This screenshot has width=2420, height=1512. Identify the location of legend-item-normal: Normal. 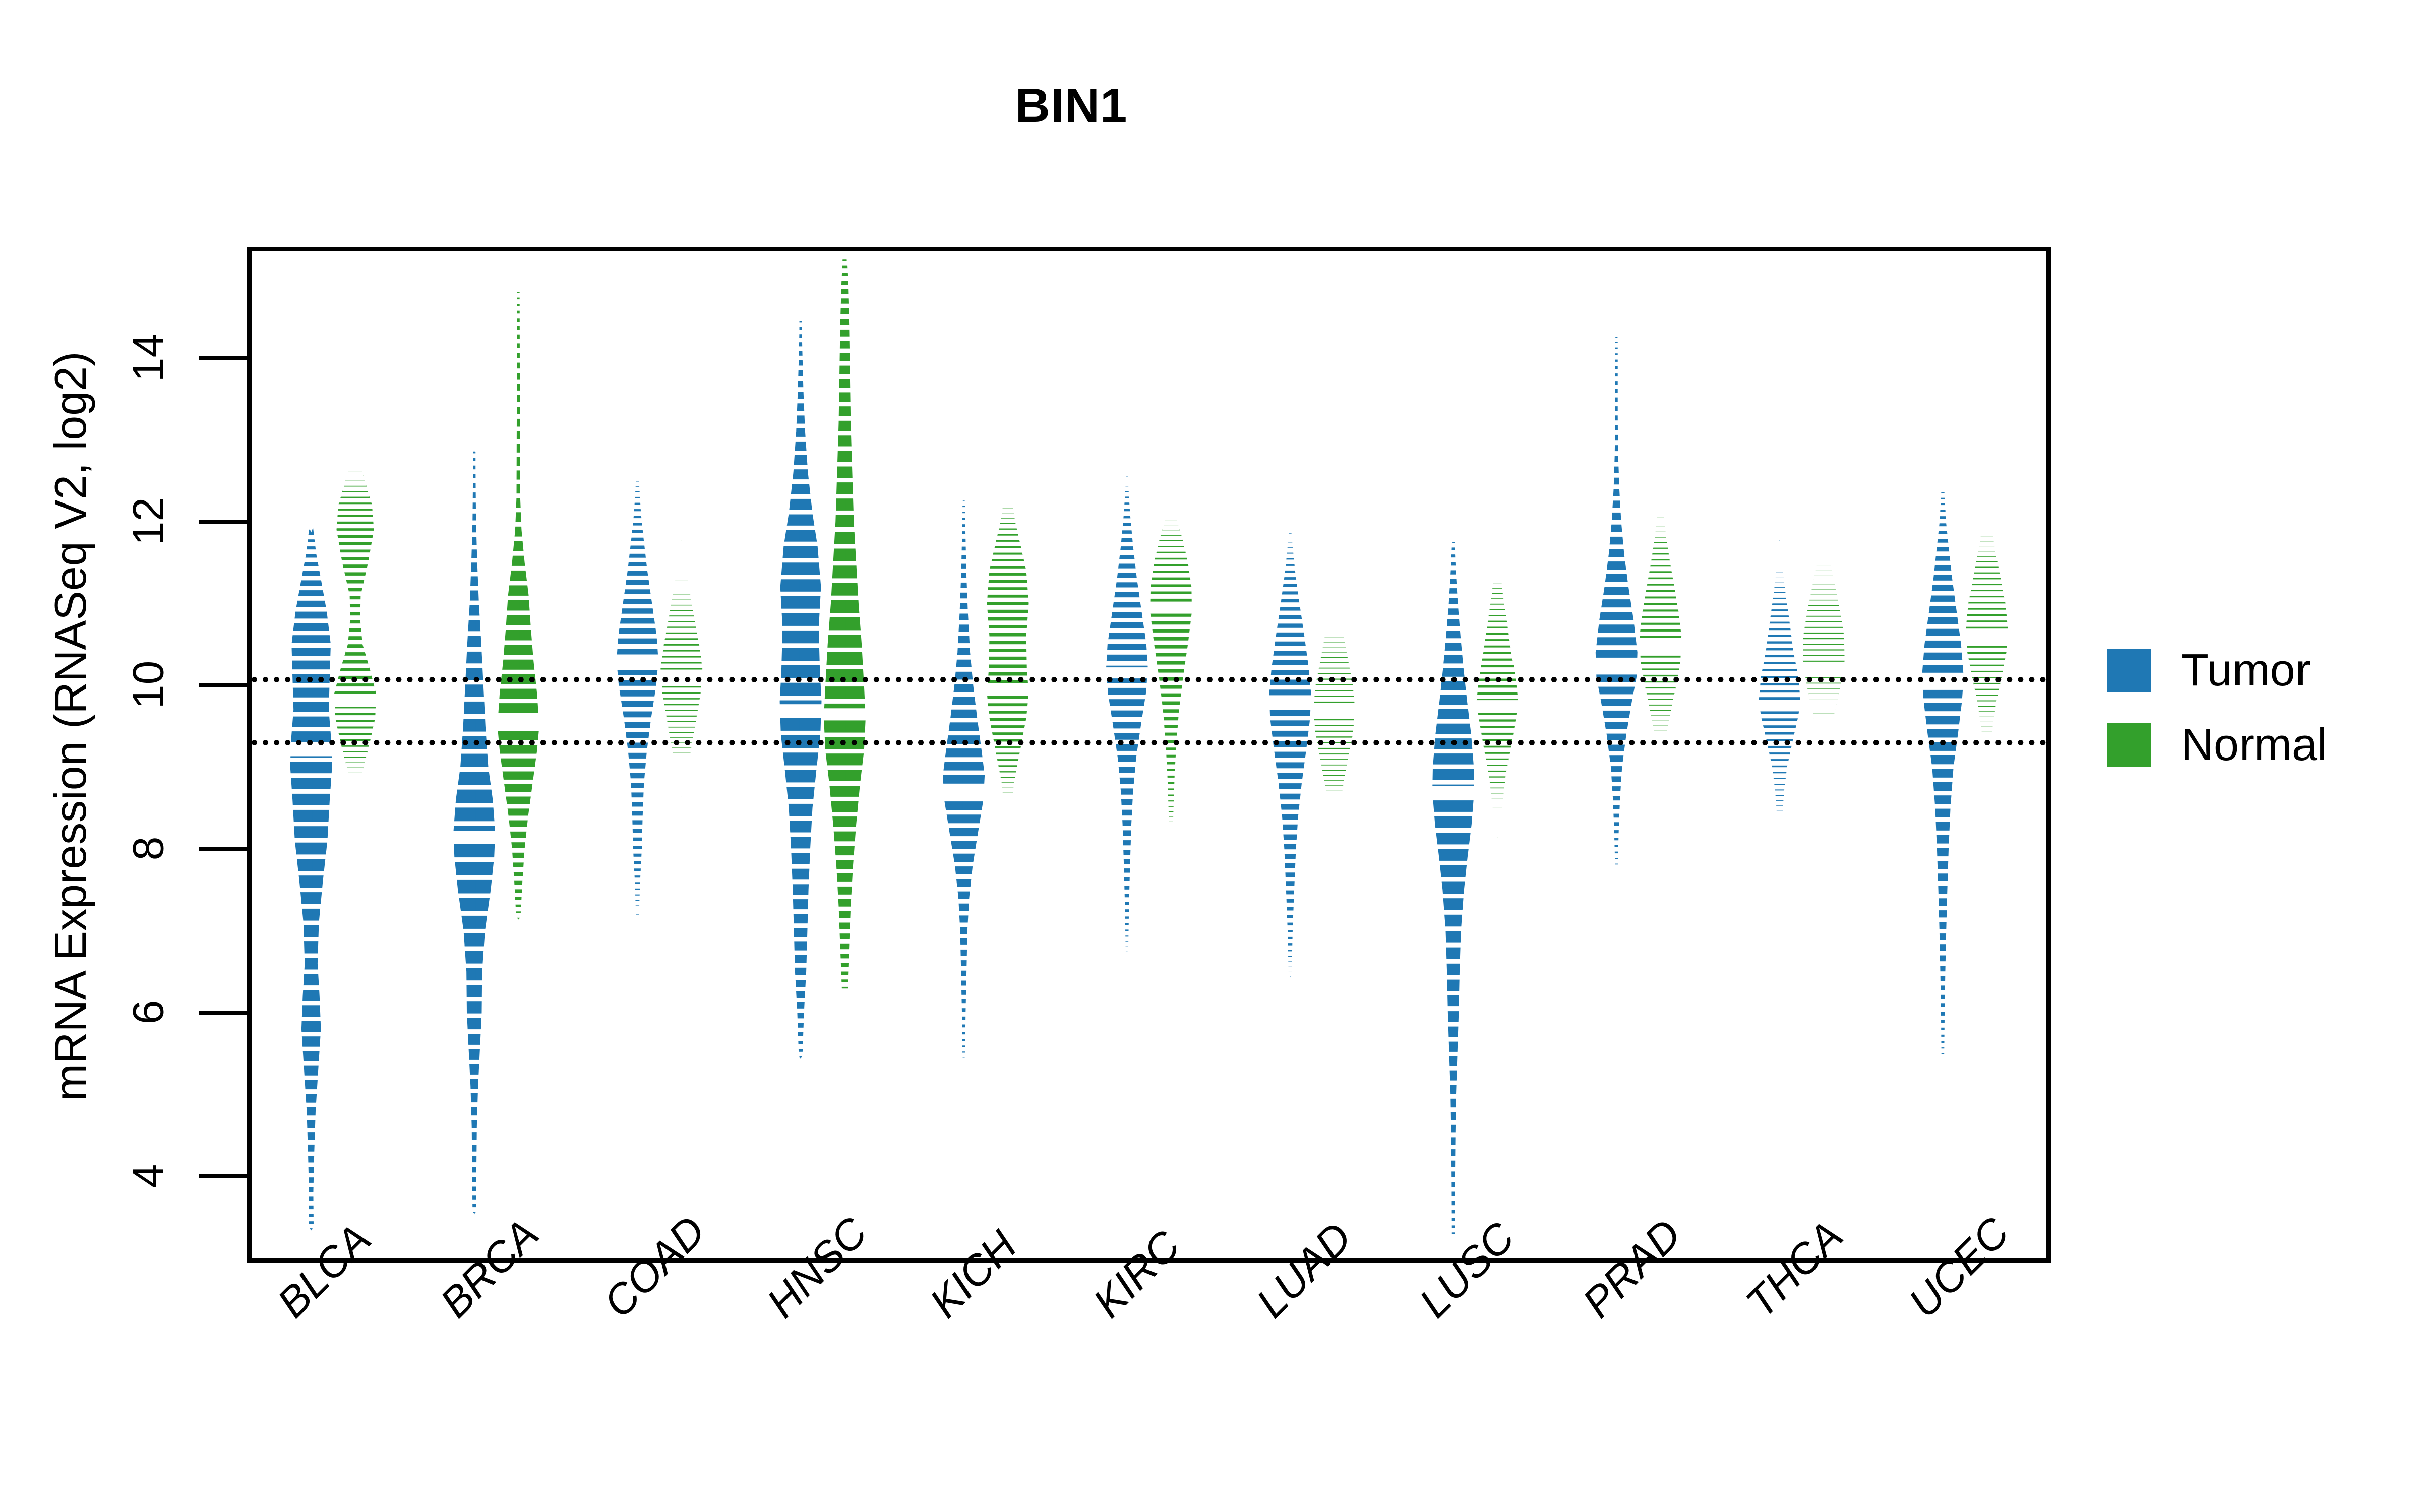
(2217, 745).